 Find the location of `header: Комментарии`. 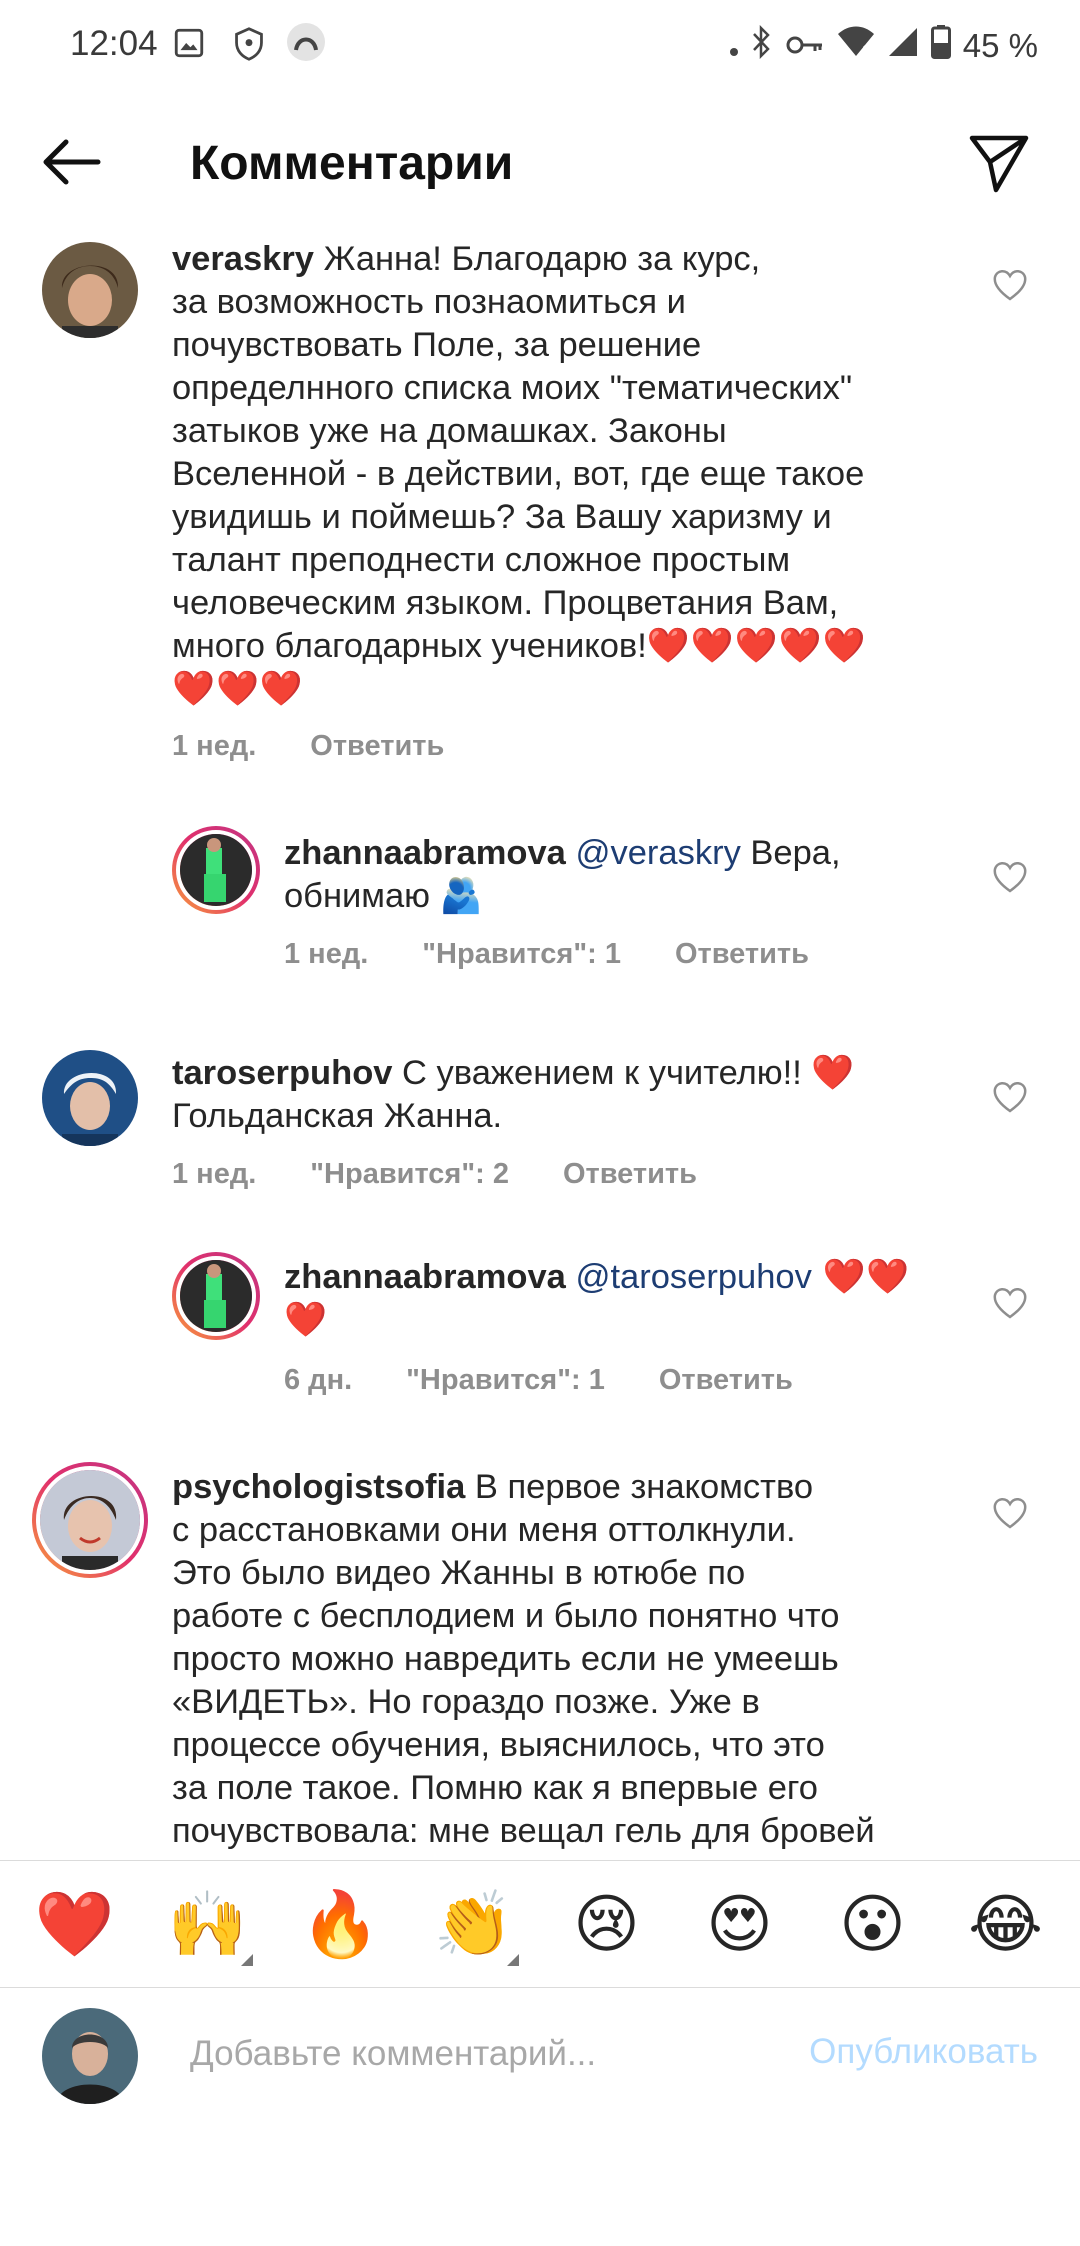

header: Комментарии is located at coordinates (540, 162).